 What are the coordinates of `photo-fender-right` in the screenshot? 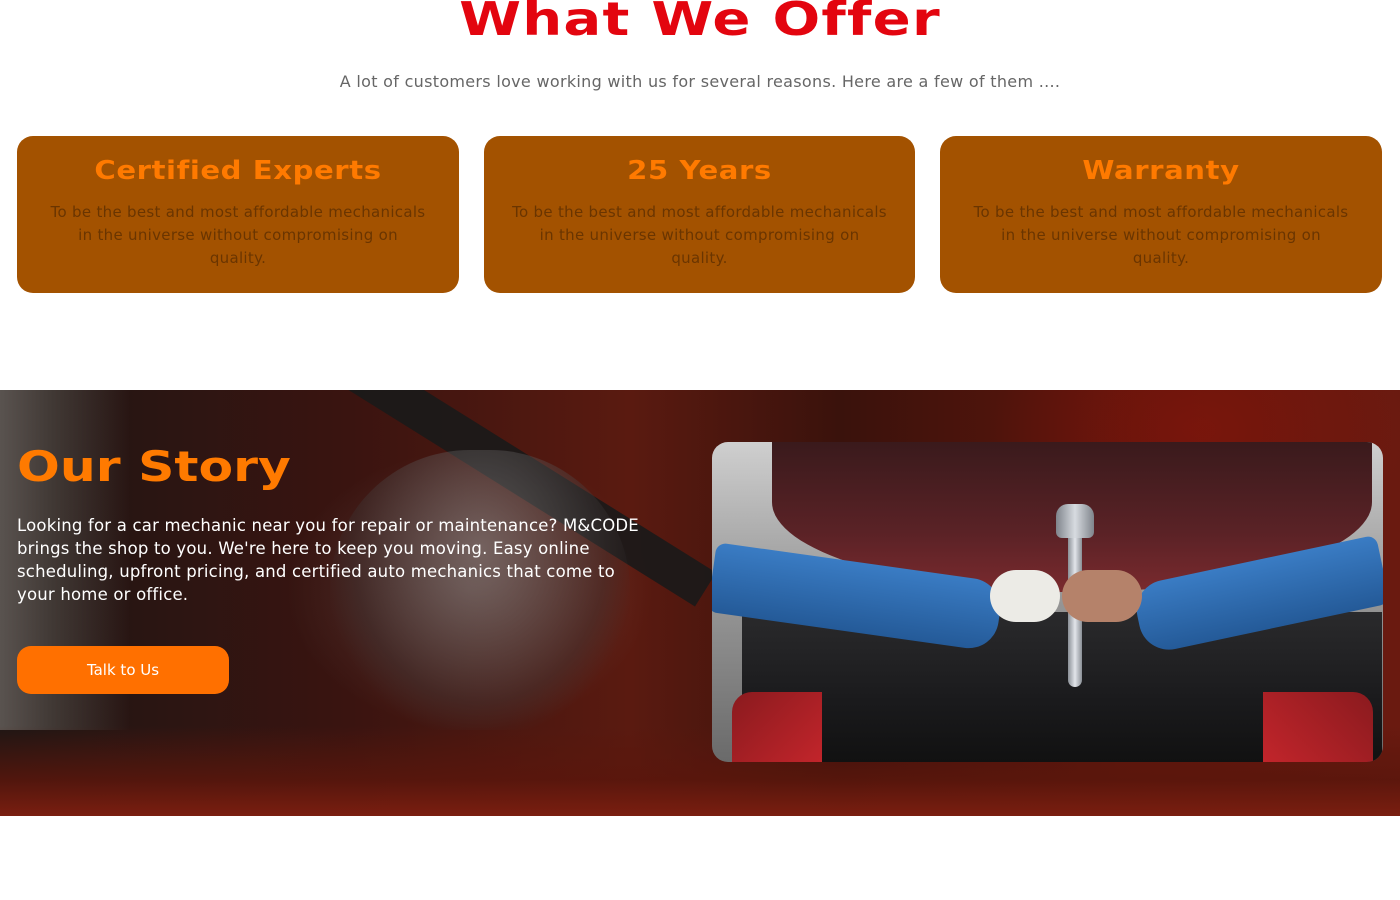 It's located at (1318, 727).